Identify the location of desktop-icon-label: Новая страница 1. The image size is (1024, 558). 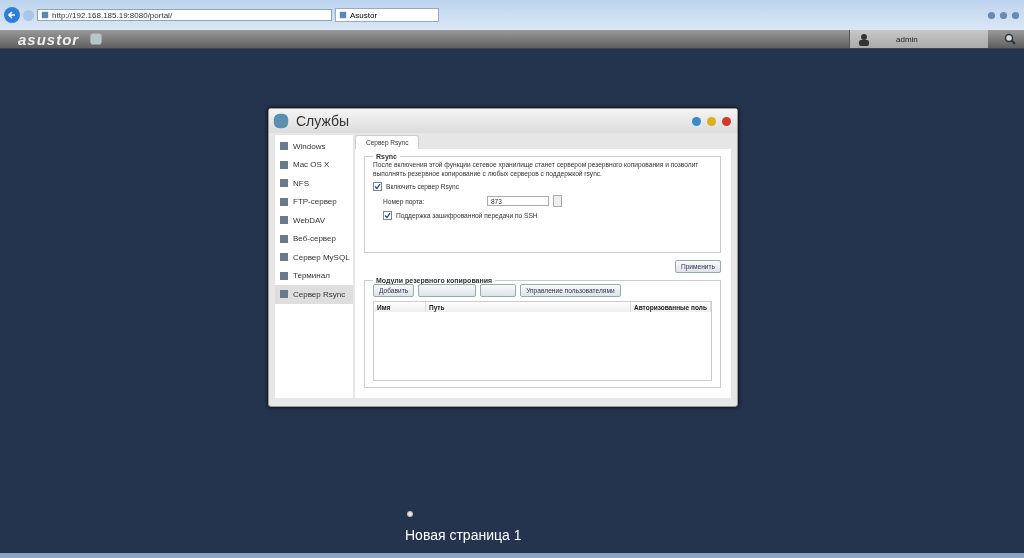
(463, 535).